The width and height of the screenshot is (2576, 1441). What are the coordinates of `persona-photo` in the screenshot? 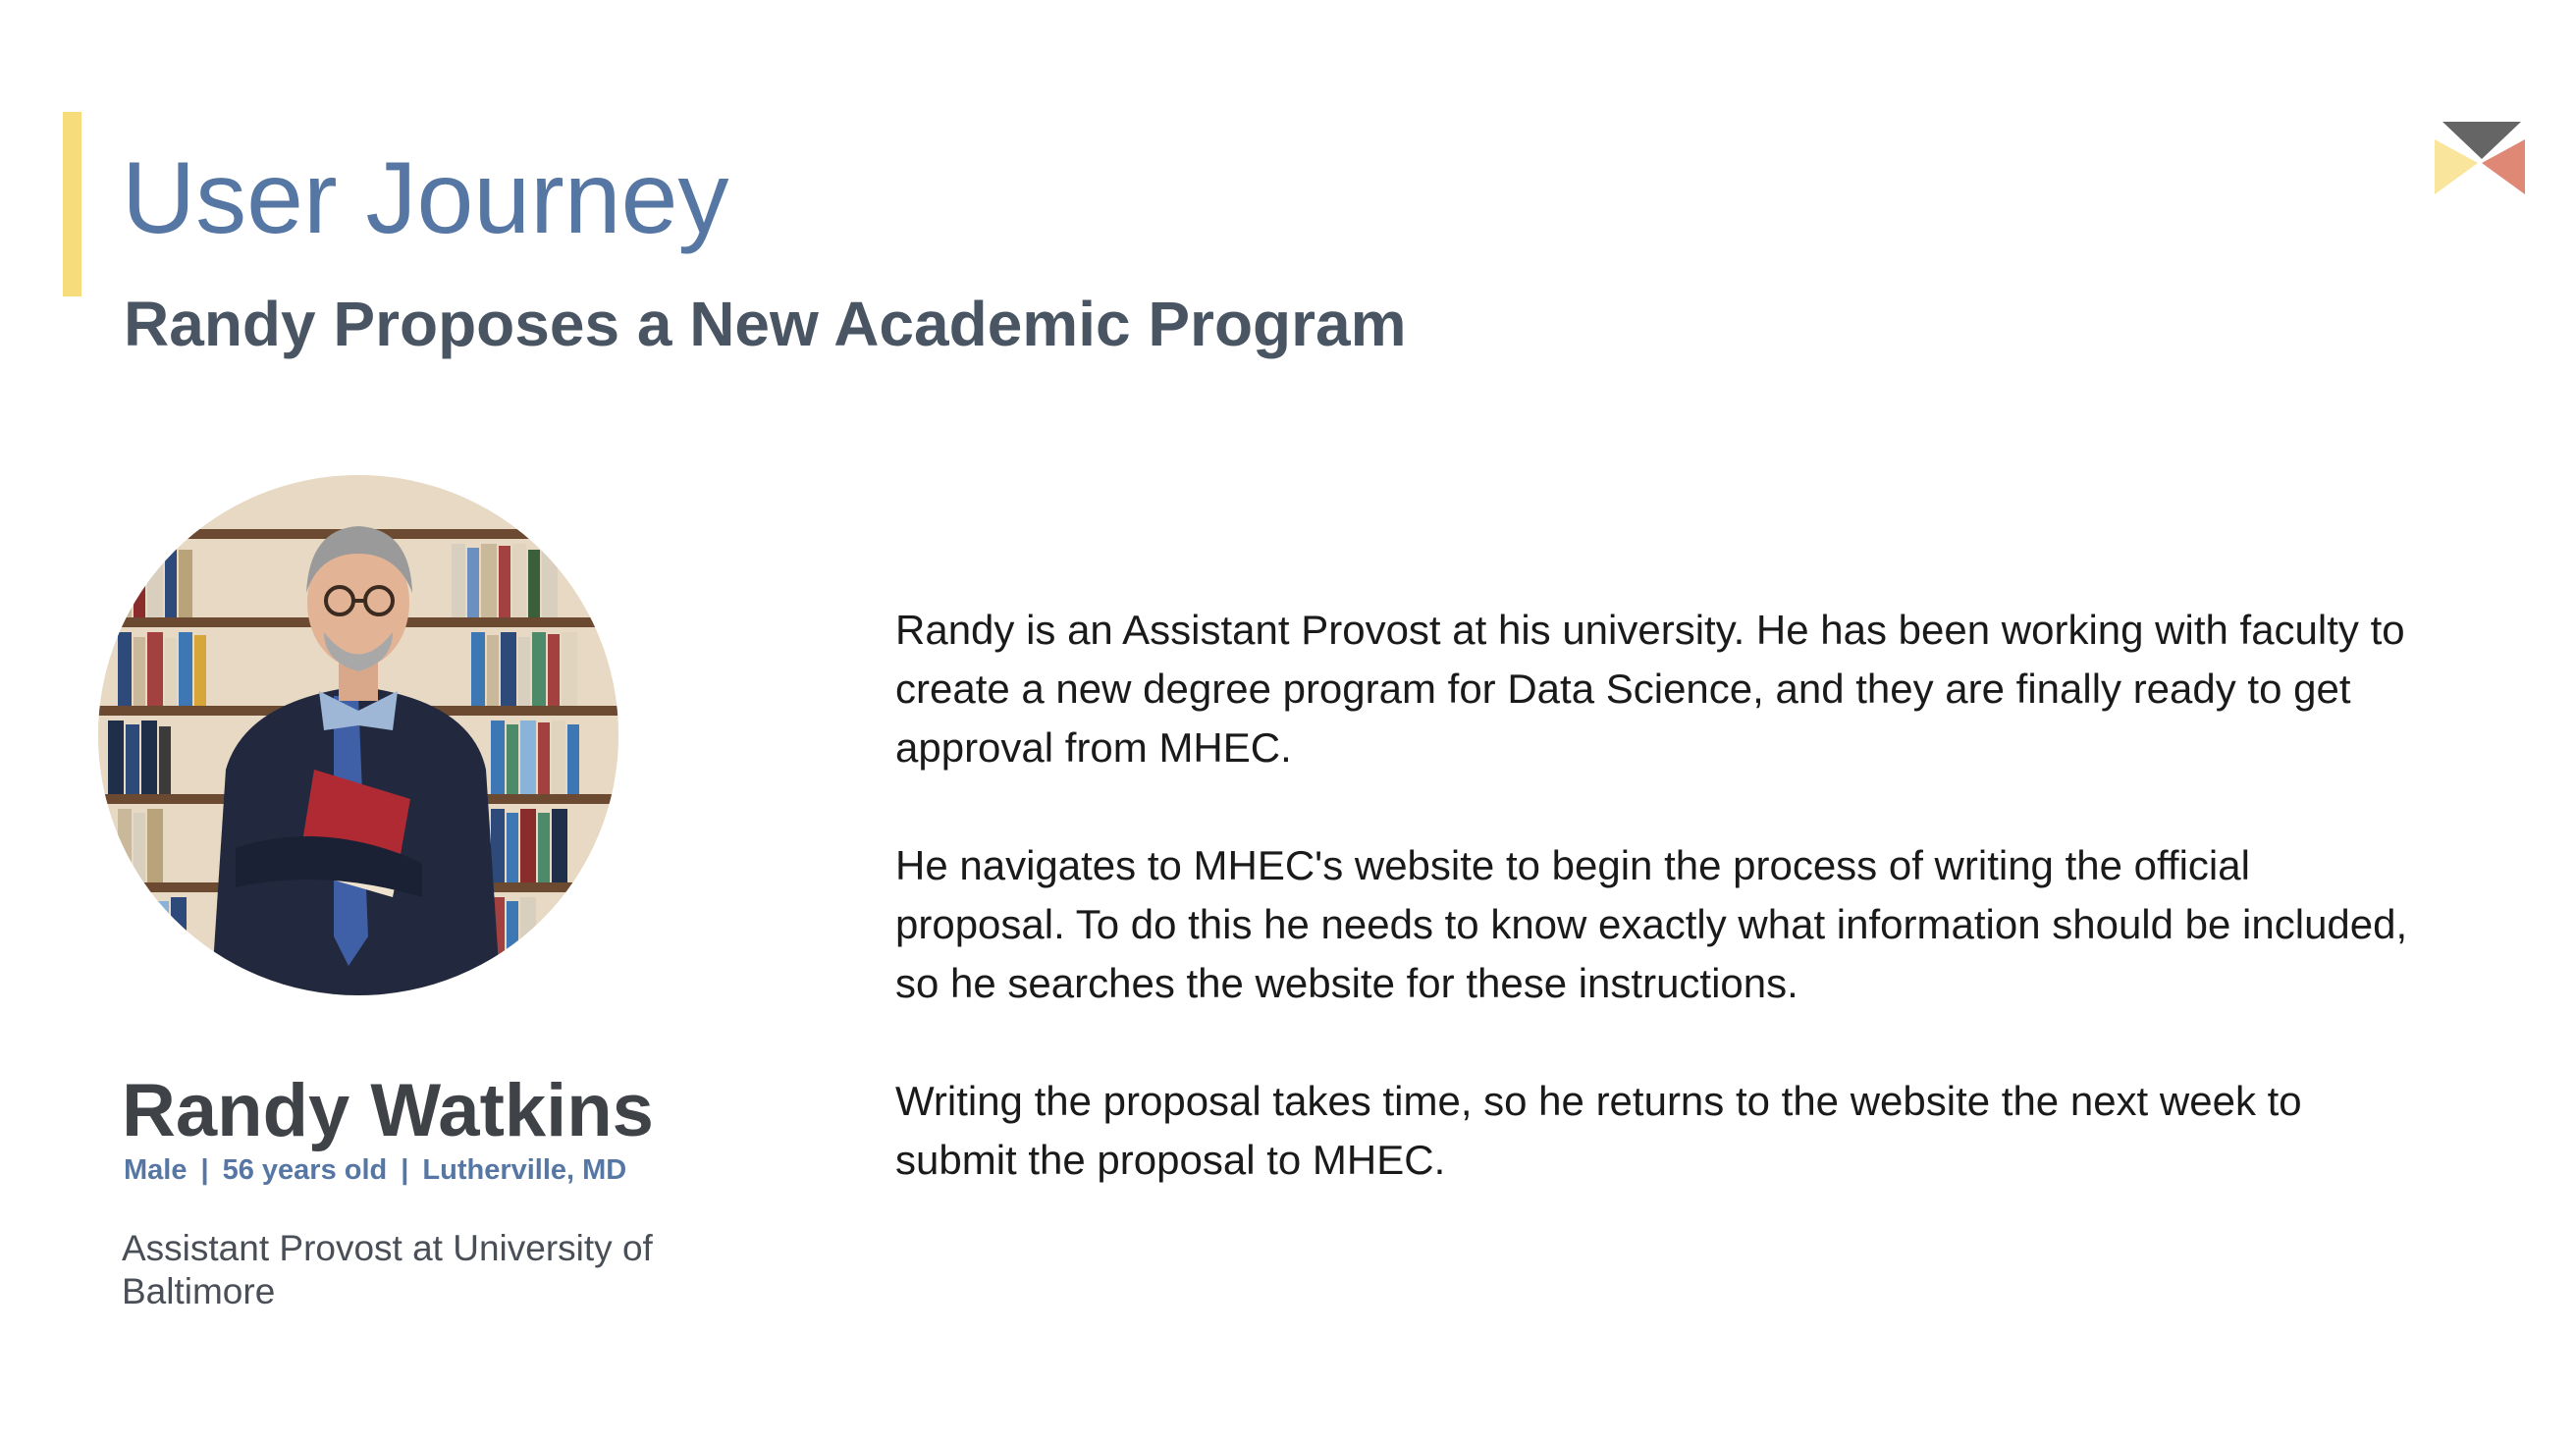 It's located at (358, 735).